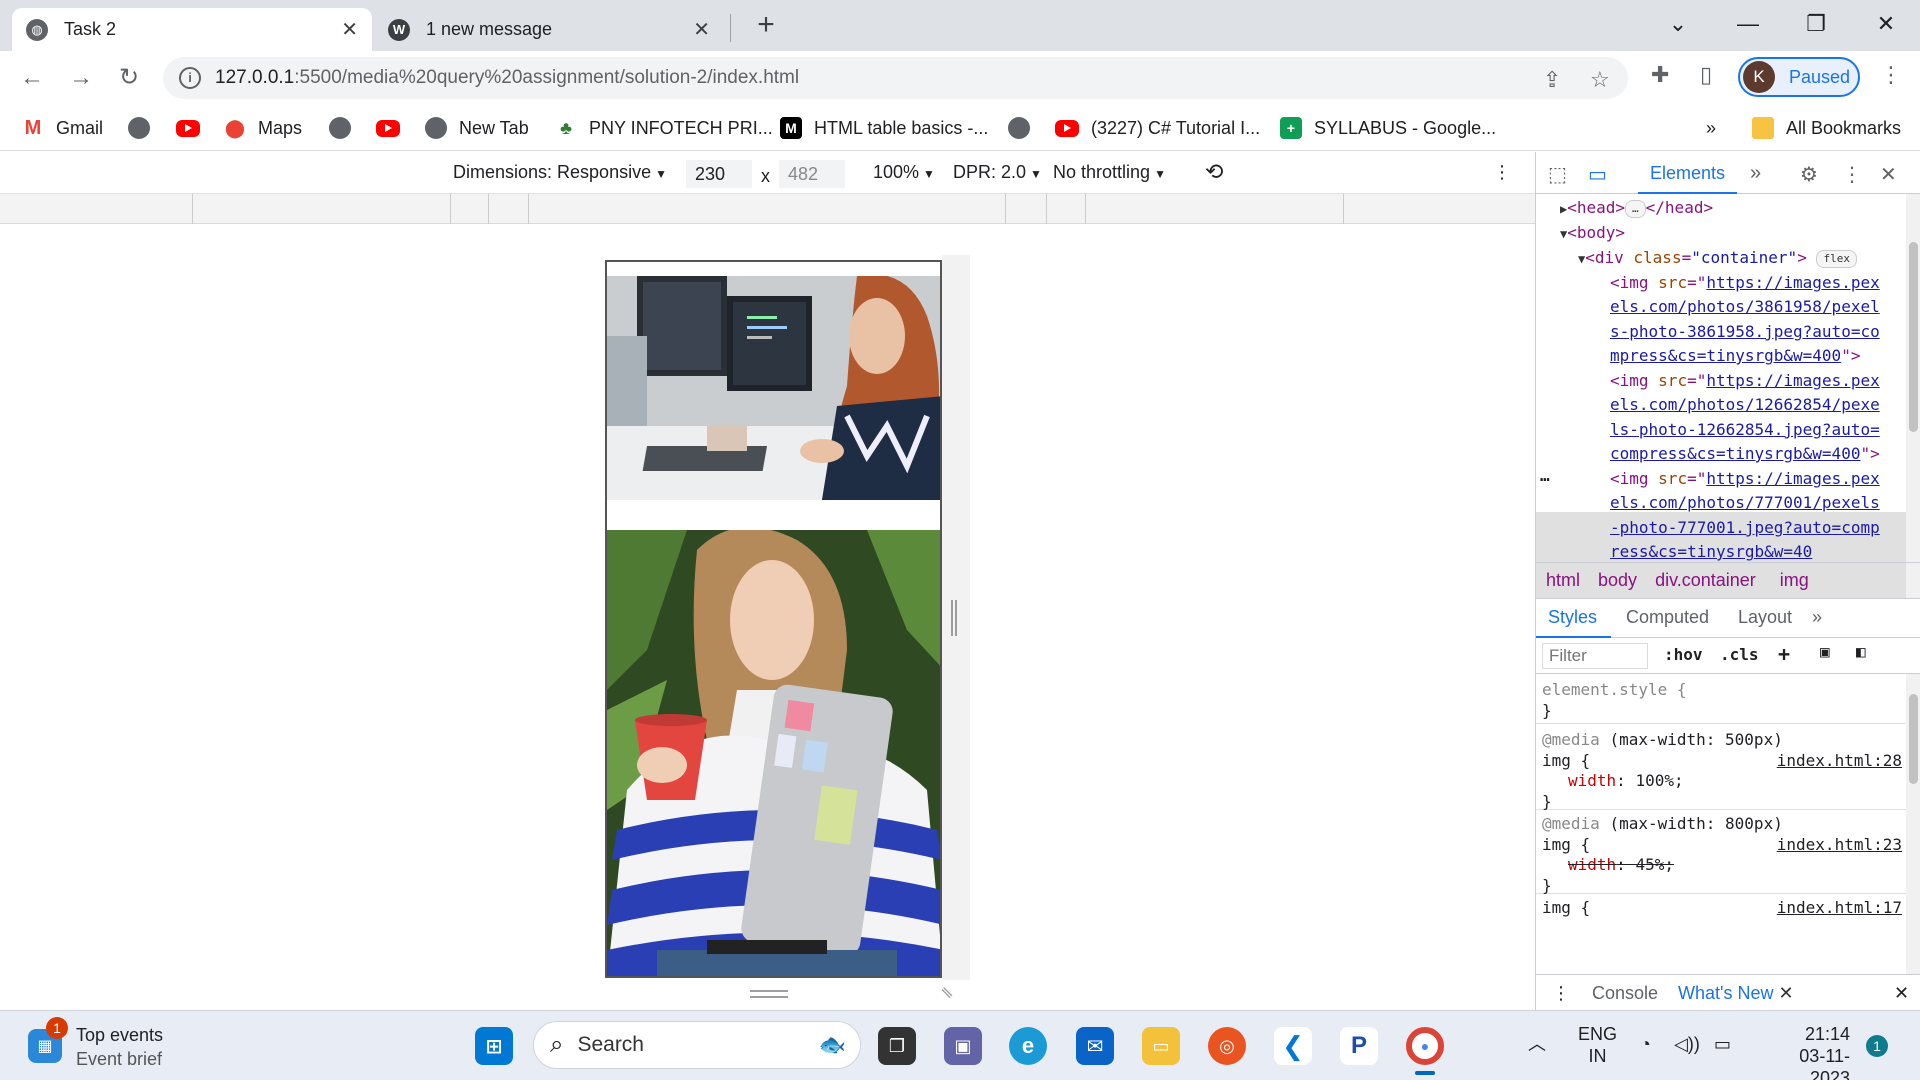 The width and height of the screenshot is (1920, 1080). What do you see at coordinates (1645, 1044) in the screenshot?
I see `wifi-icon: ◔` at bounding box center [1645, 1044].